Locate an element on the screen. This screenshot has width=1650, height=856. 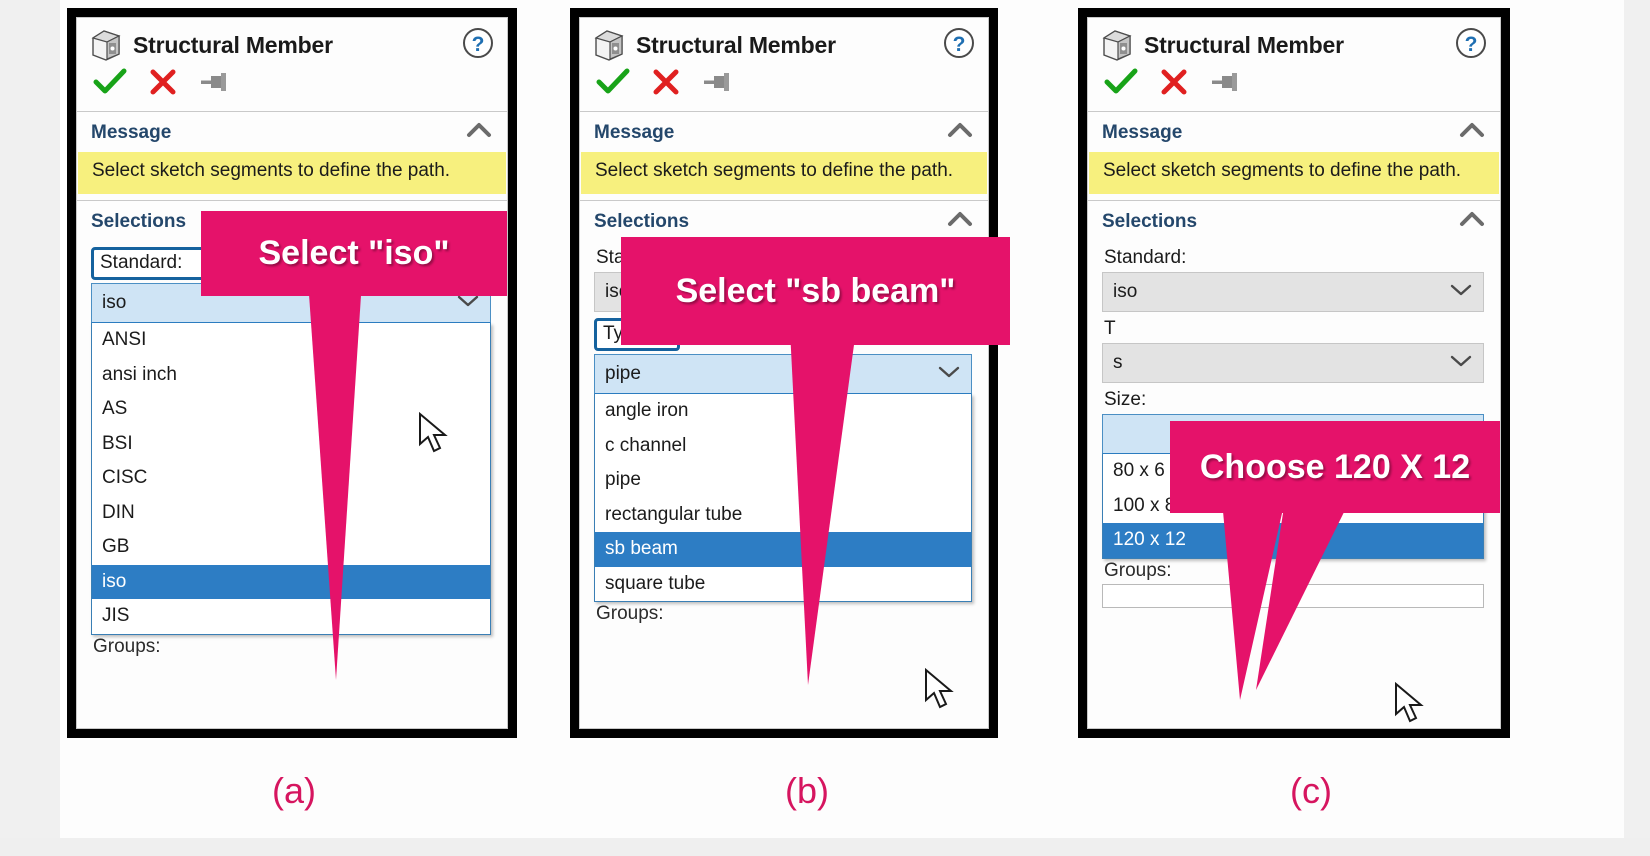
bottom-margin is located at coordinates (825, 847).